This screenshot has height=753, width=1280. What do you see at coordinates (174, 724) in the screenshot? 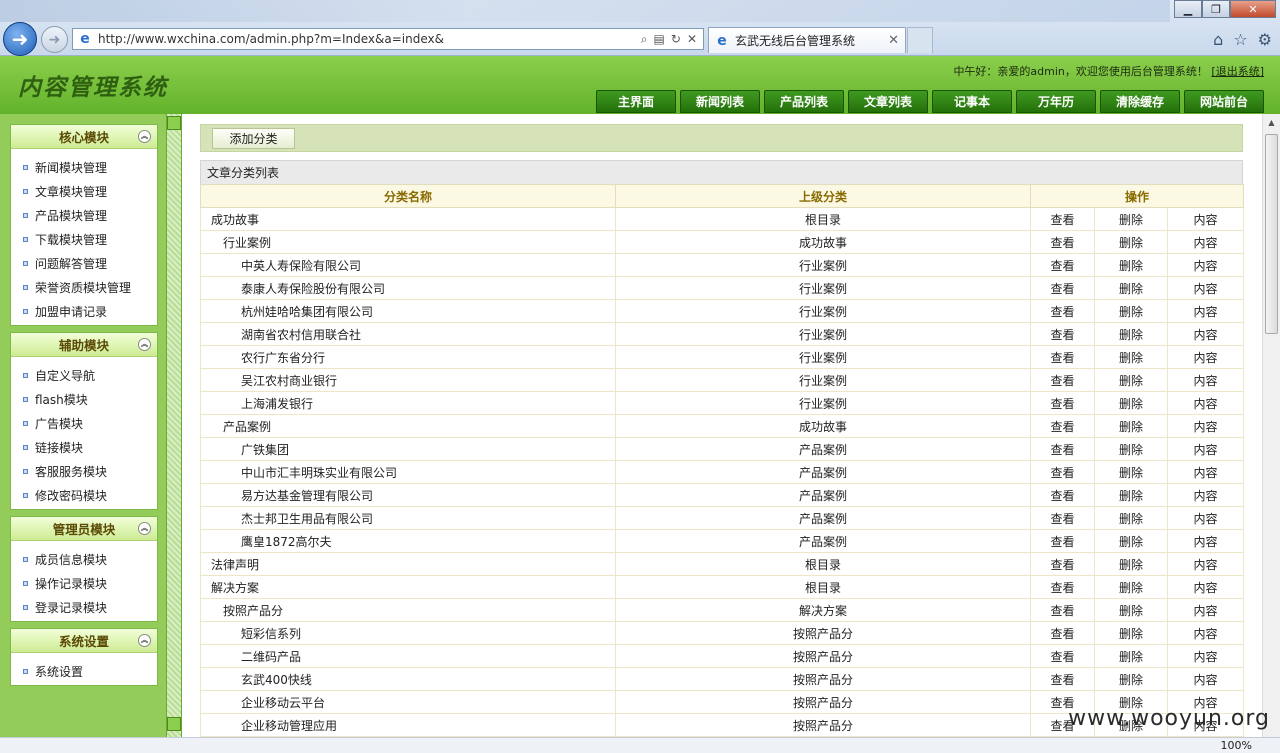
I see `splitter-bottom-knob` at bounding box center [174, 724].